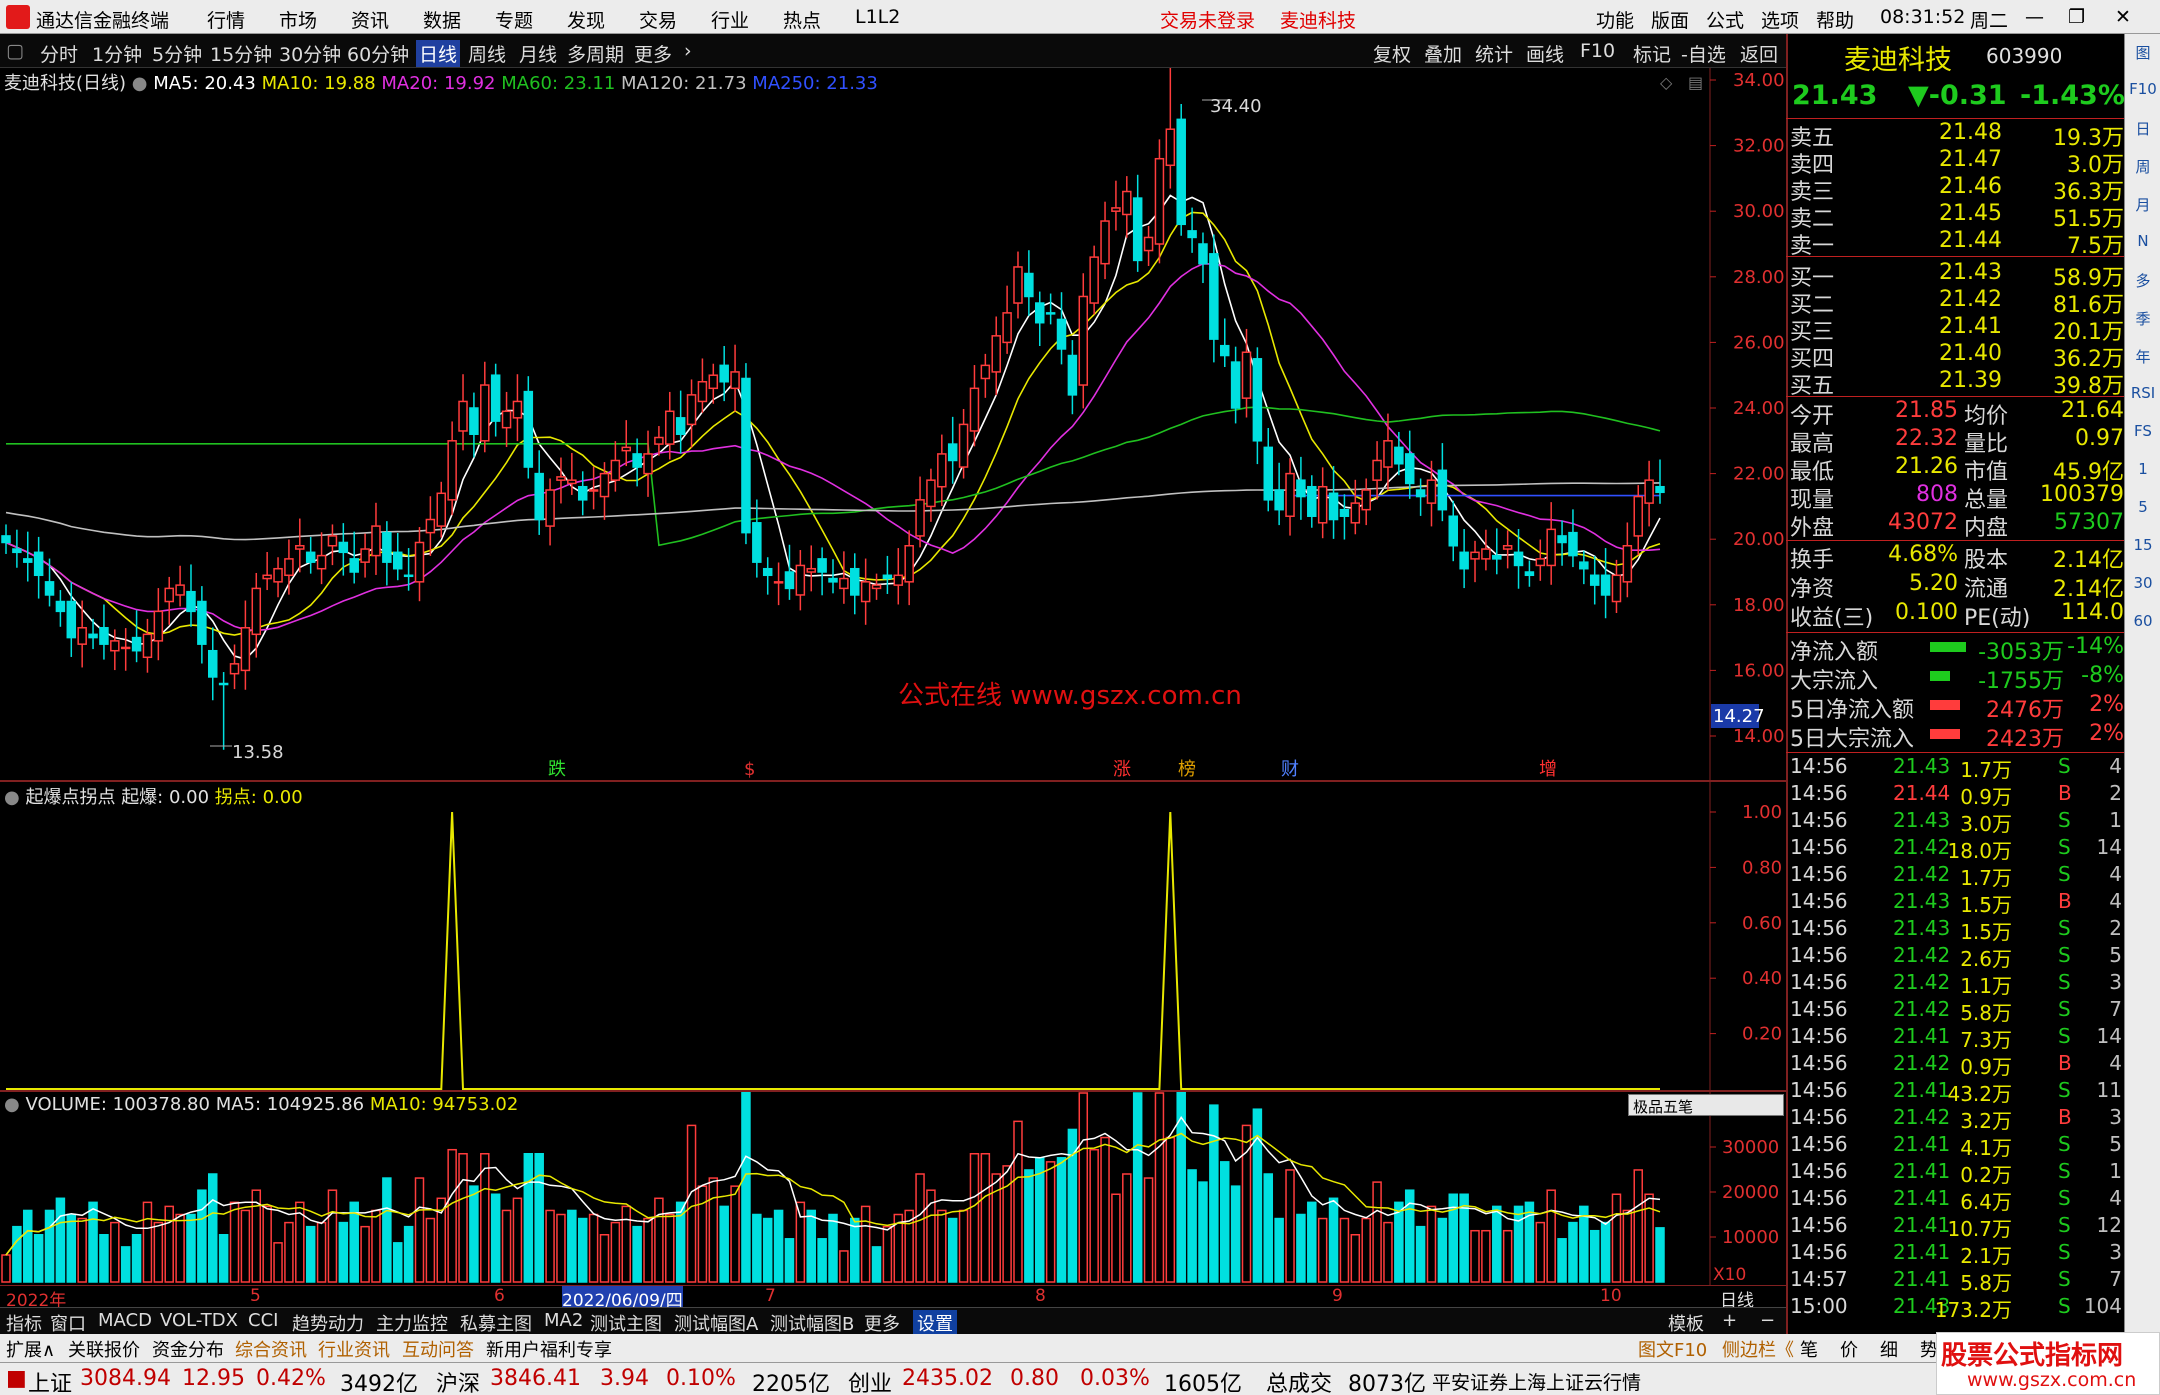 The height and width of the screenshot is (1395, 2160). Describe the element at coordinates (2143, 52) in the screenshot. I see `side-tool-button: 图` at that location.